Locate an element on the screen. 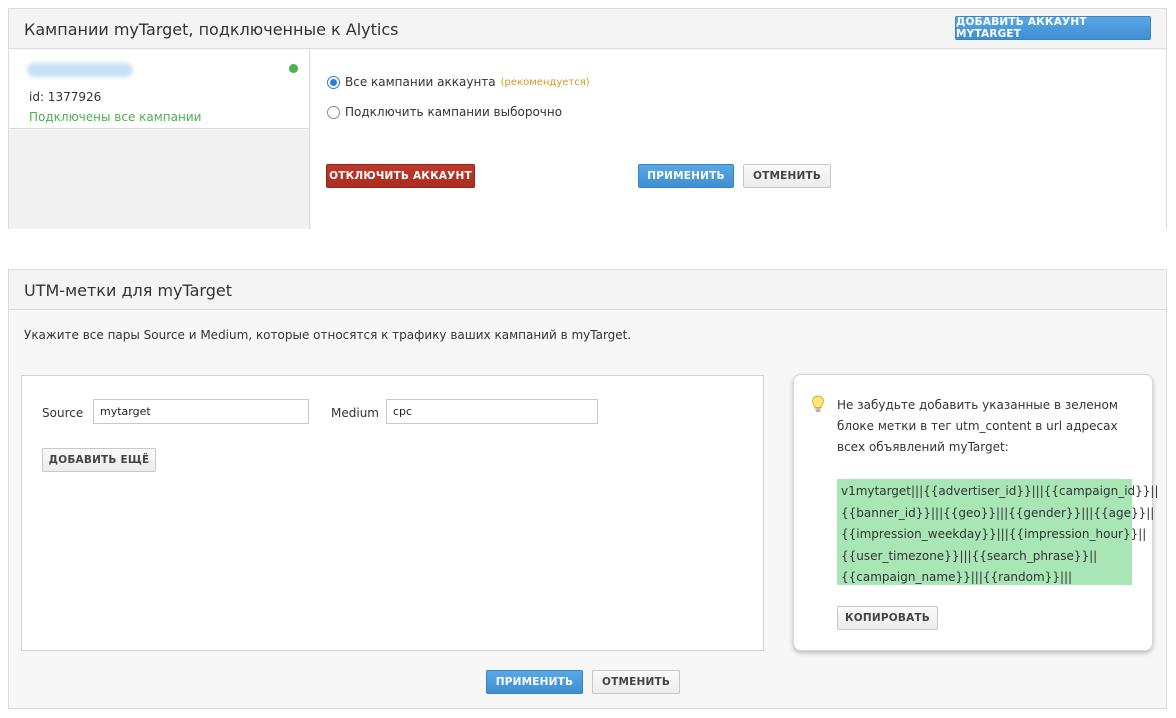  account-status: Подключены все кампании is located at coordinates (115, 117).